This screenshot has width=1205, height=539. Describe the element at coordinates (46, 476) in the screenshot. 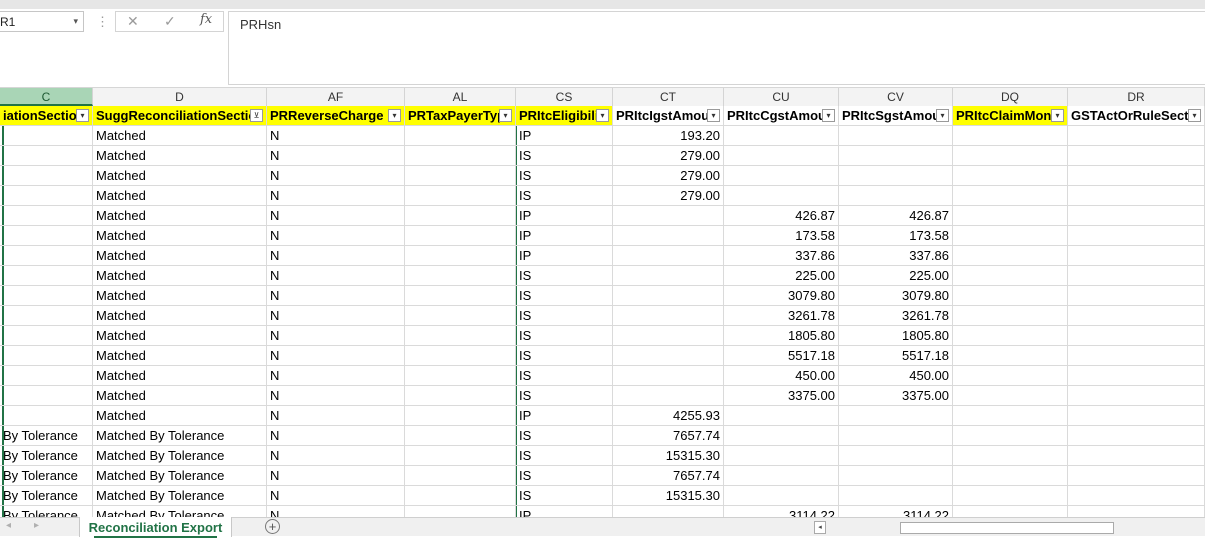

I see `cell: By Tolerance` at that location.